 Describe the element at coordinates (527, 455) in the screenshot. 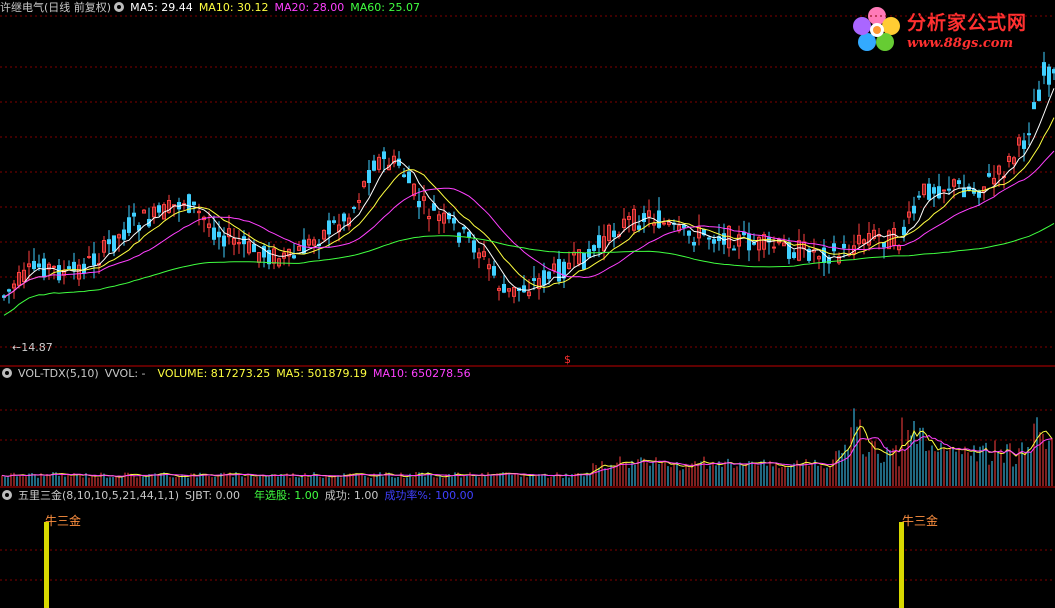

I see `volume-ma10-line` at that location.